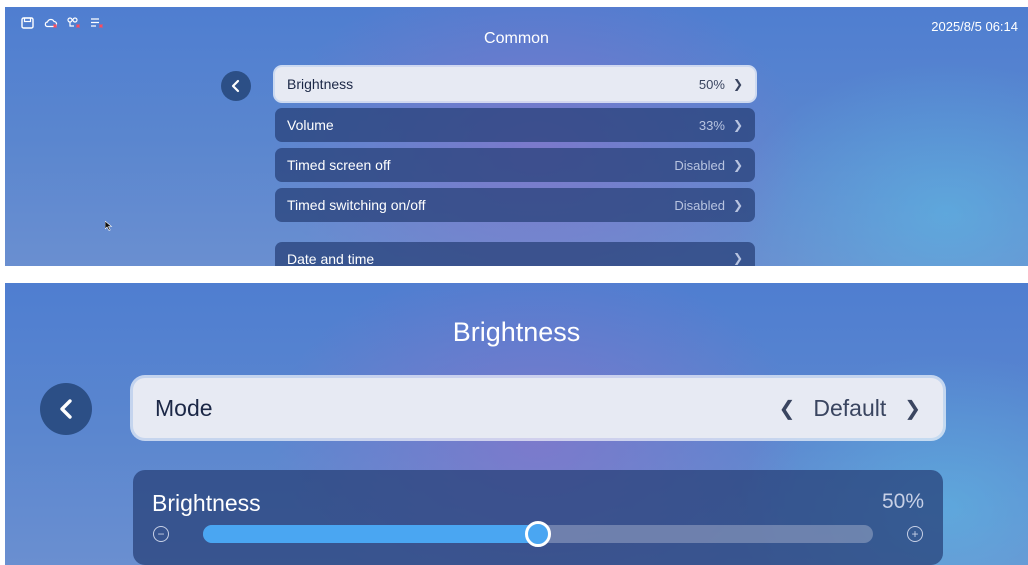 This screenshot has height=565, width=1028. I want to click on setting-item-brightness: Brightness 50% ❯, so click(515, 84).